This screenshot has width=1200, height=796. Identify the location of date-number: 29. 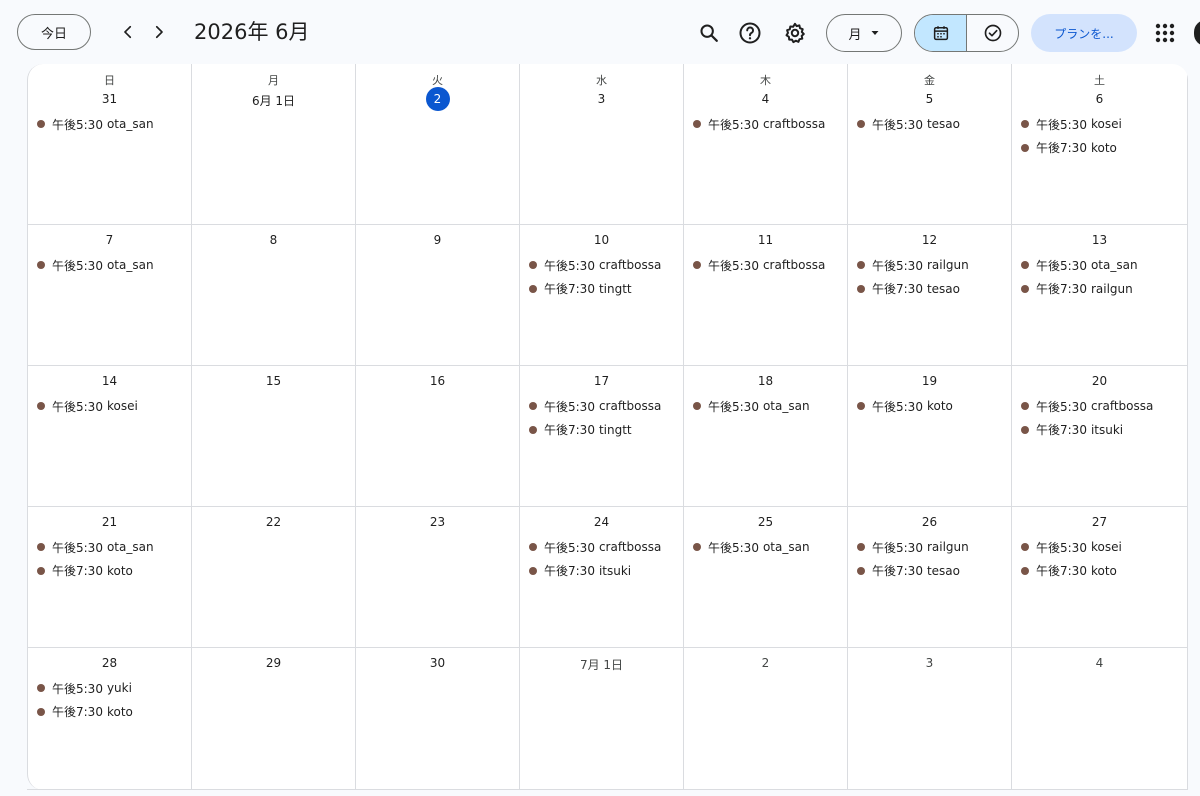
(273, 663).